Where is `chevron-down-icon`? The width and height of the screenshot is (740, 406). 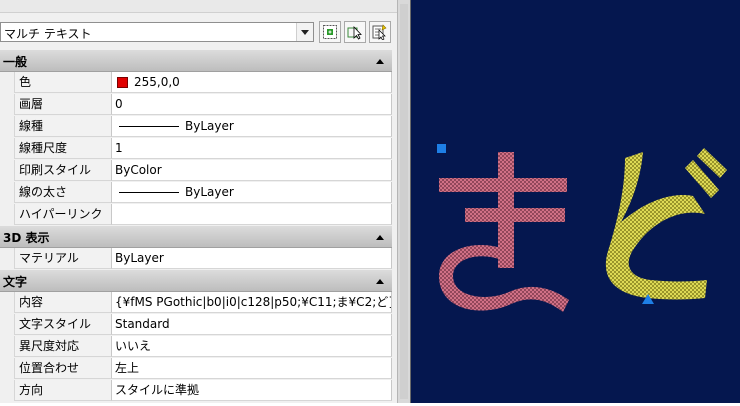
chevron-down-icon is located at coordinates (304, 32).